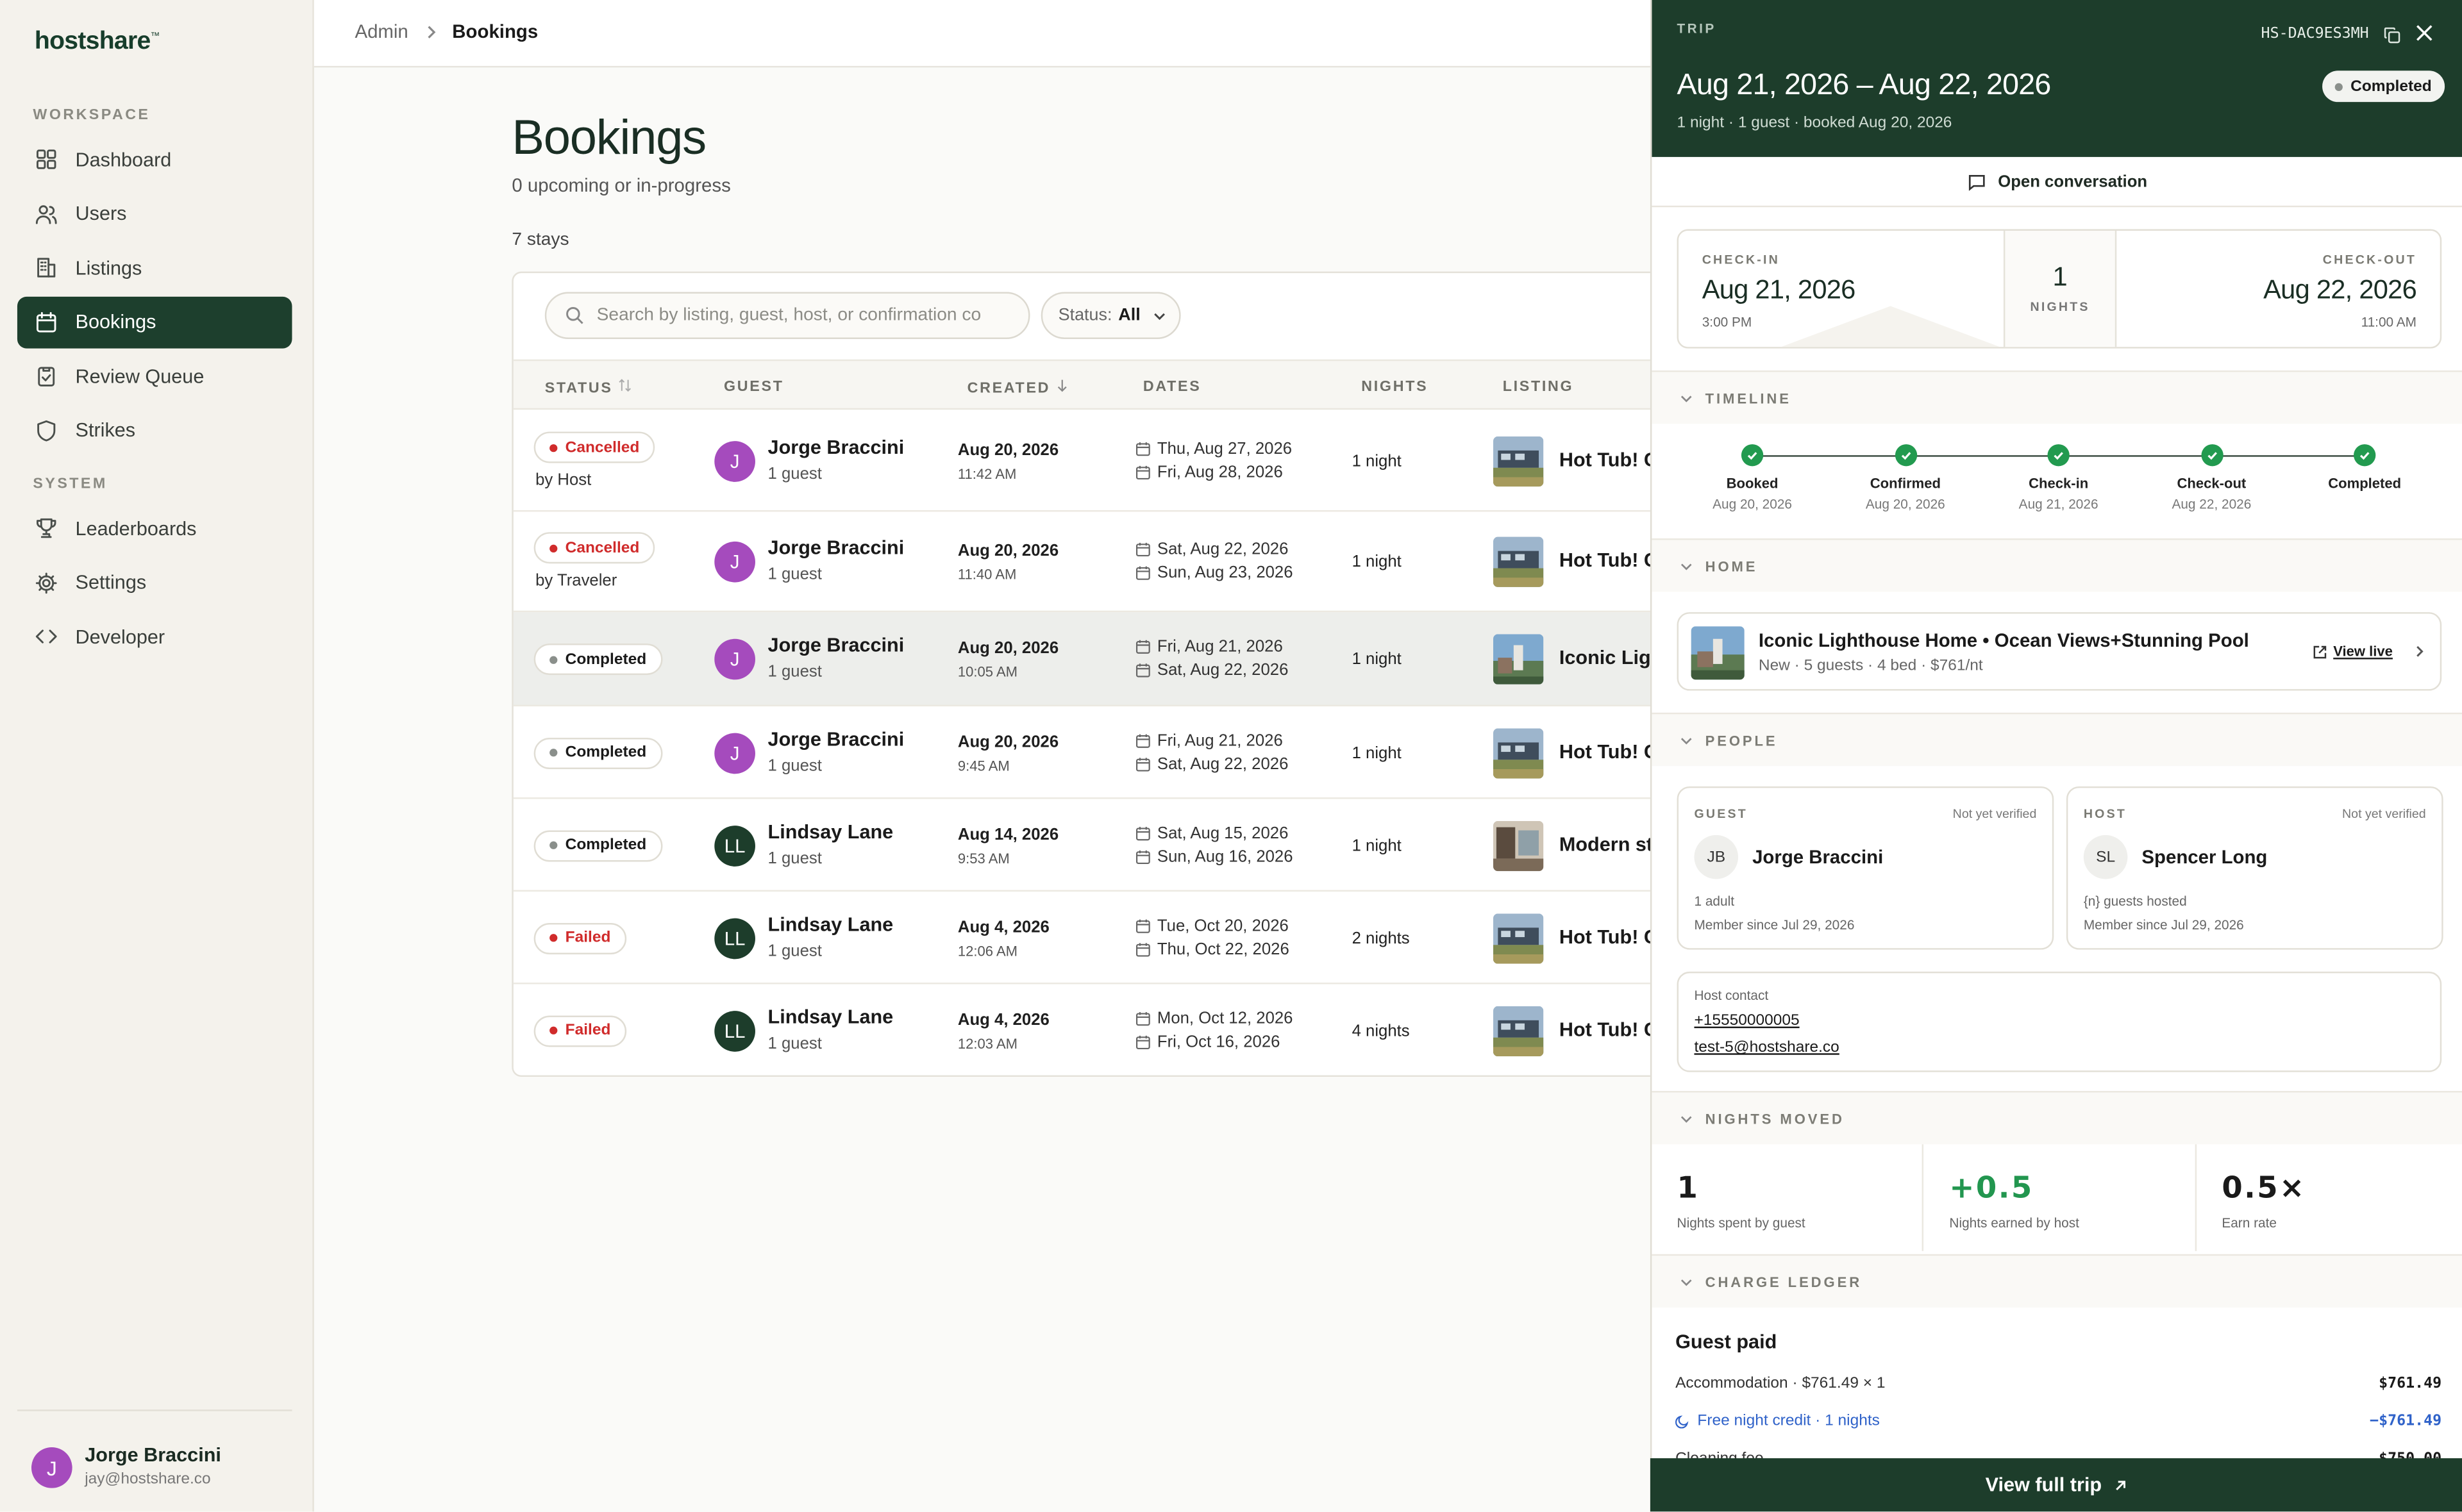 This screenshot has height=1512, width=2462. What do you see at coordinates (2058, 1425) in the screenshot?
I see `ledger-row: Free night credit · 1 nights −$761.49` at bounding box center [2058, 1425].